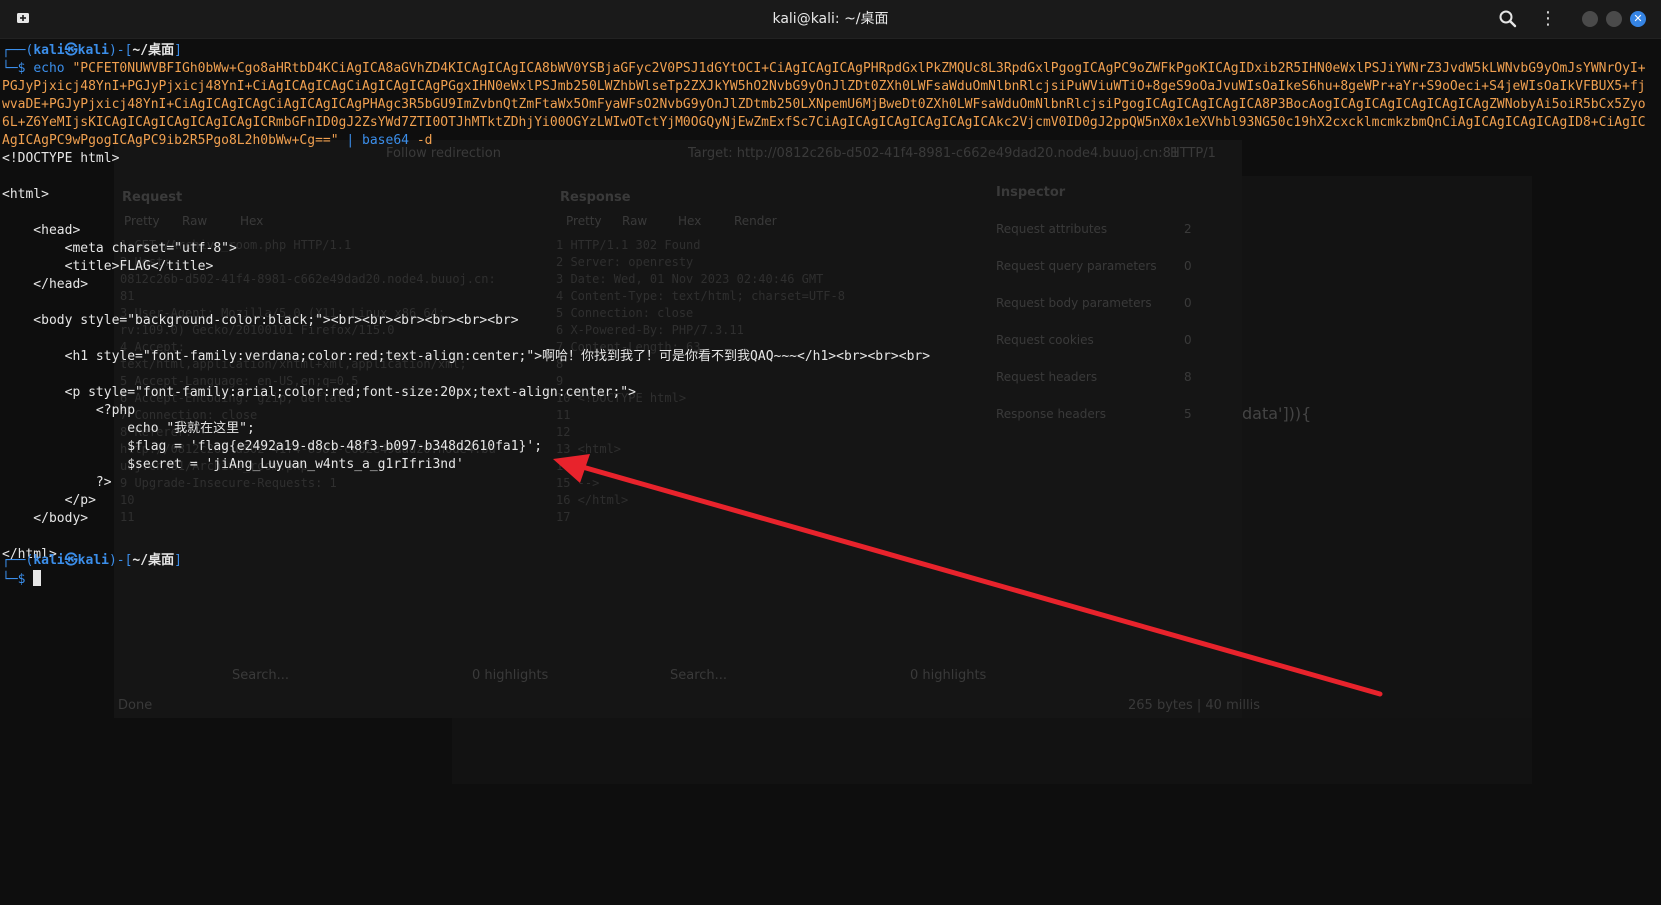 The height and width of the screenshot is (905, 1661). What do you see at coordinates (57, 482) in the screenshot?
I see `output-line: ?>` at bounding box center [57, 482].